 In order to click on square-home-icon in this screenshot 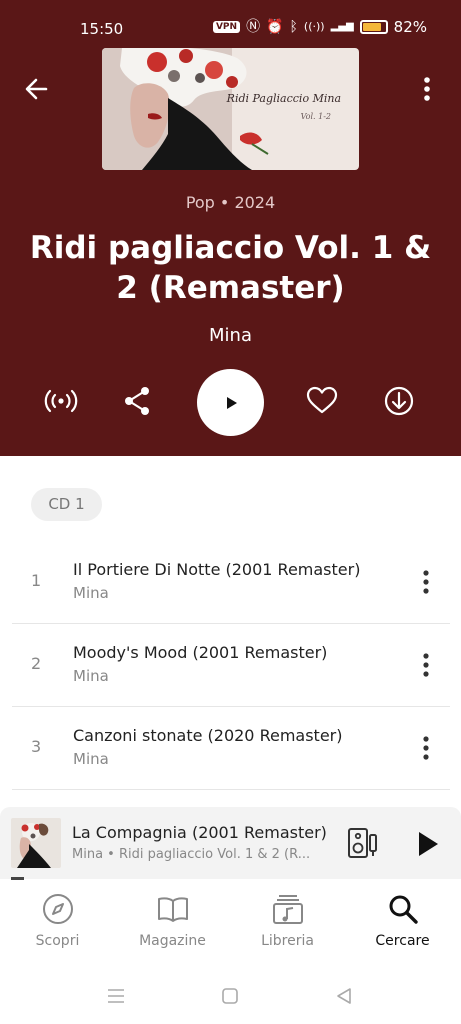, I will do `click(230, 996)`.